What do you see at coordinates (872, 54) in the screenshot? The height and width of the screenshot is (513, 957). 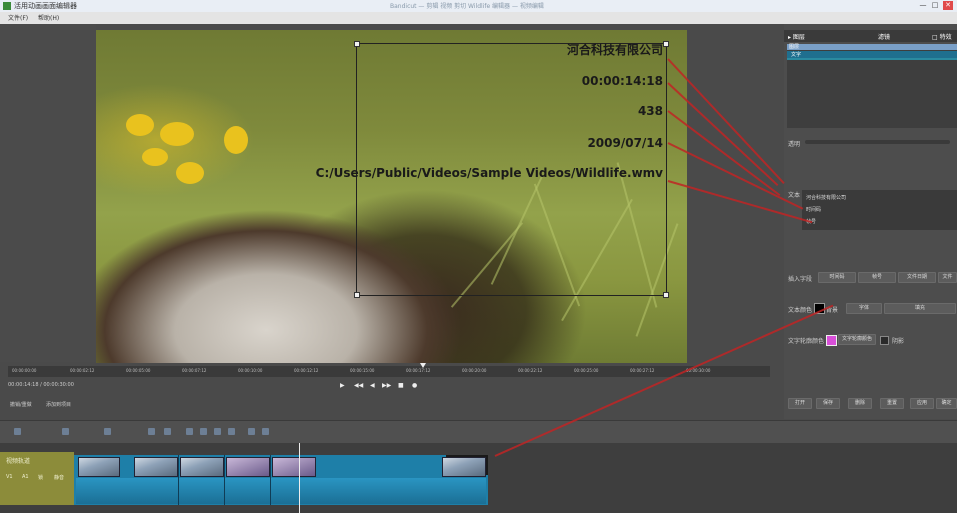 I see `list-item: 文字` at bounding box center [872, 54].